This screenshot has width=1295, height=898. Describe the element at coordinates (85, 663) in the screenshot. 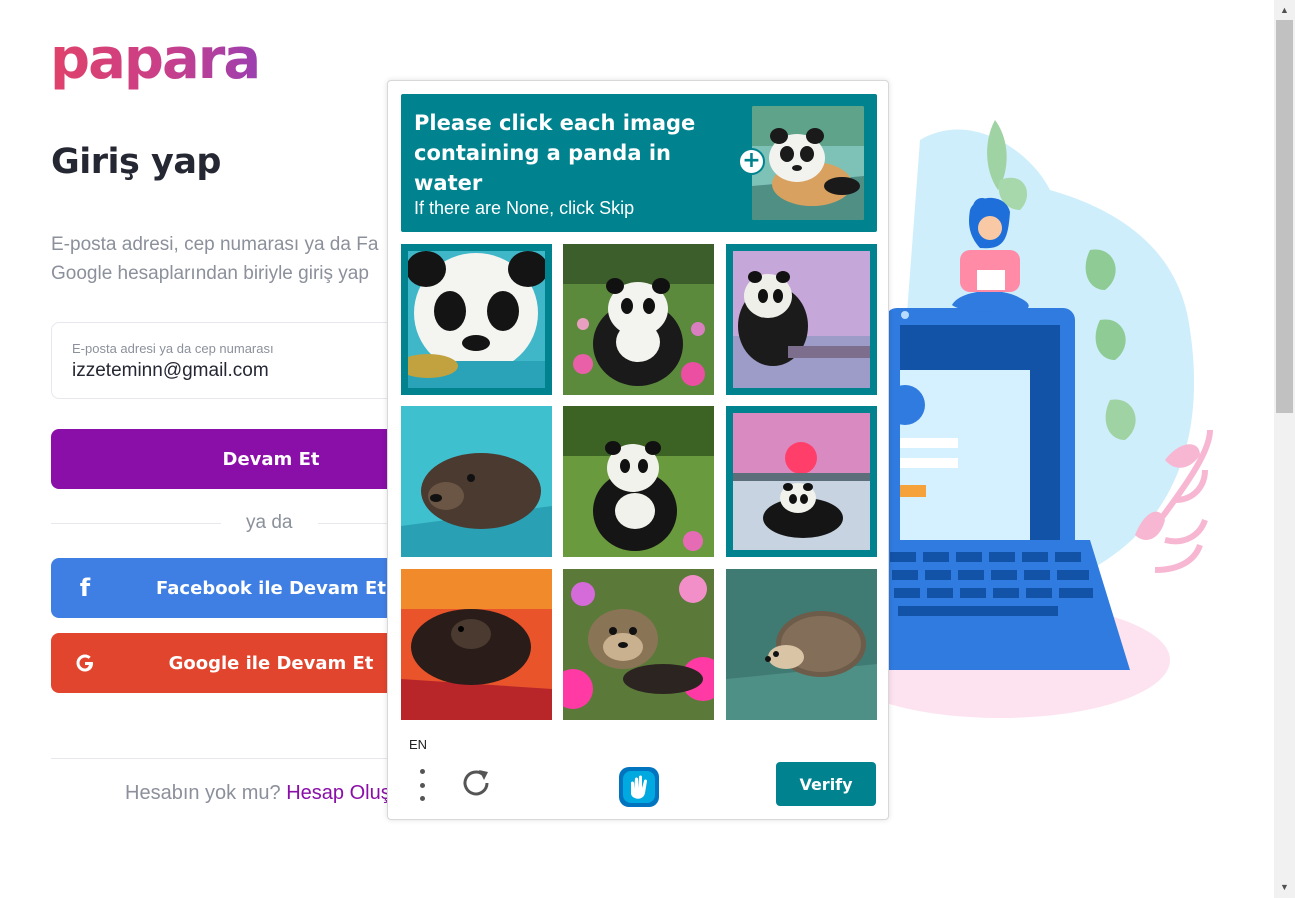

I see `google-icon` at that location.